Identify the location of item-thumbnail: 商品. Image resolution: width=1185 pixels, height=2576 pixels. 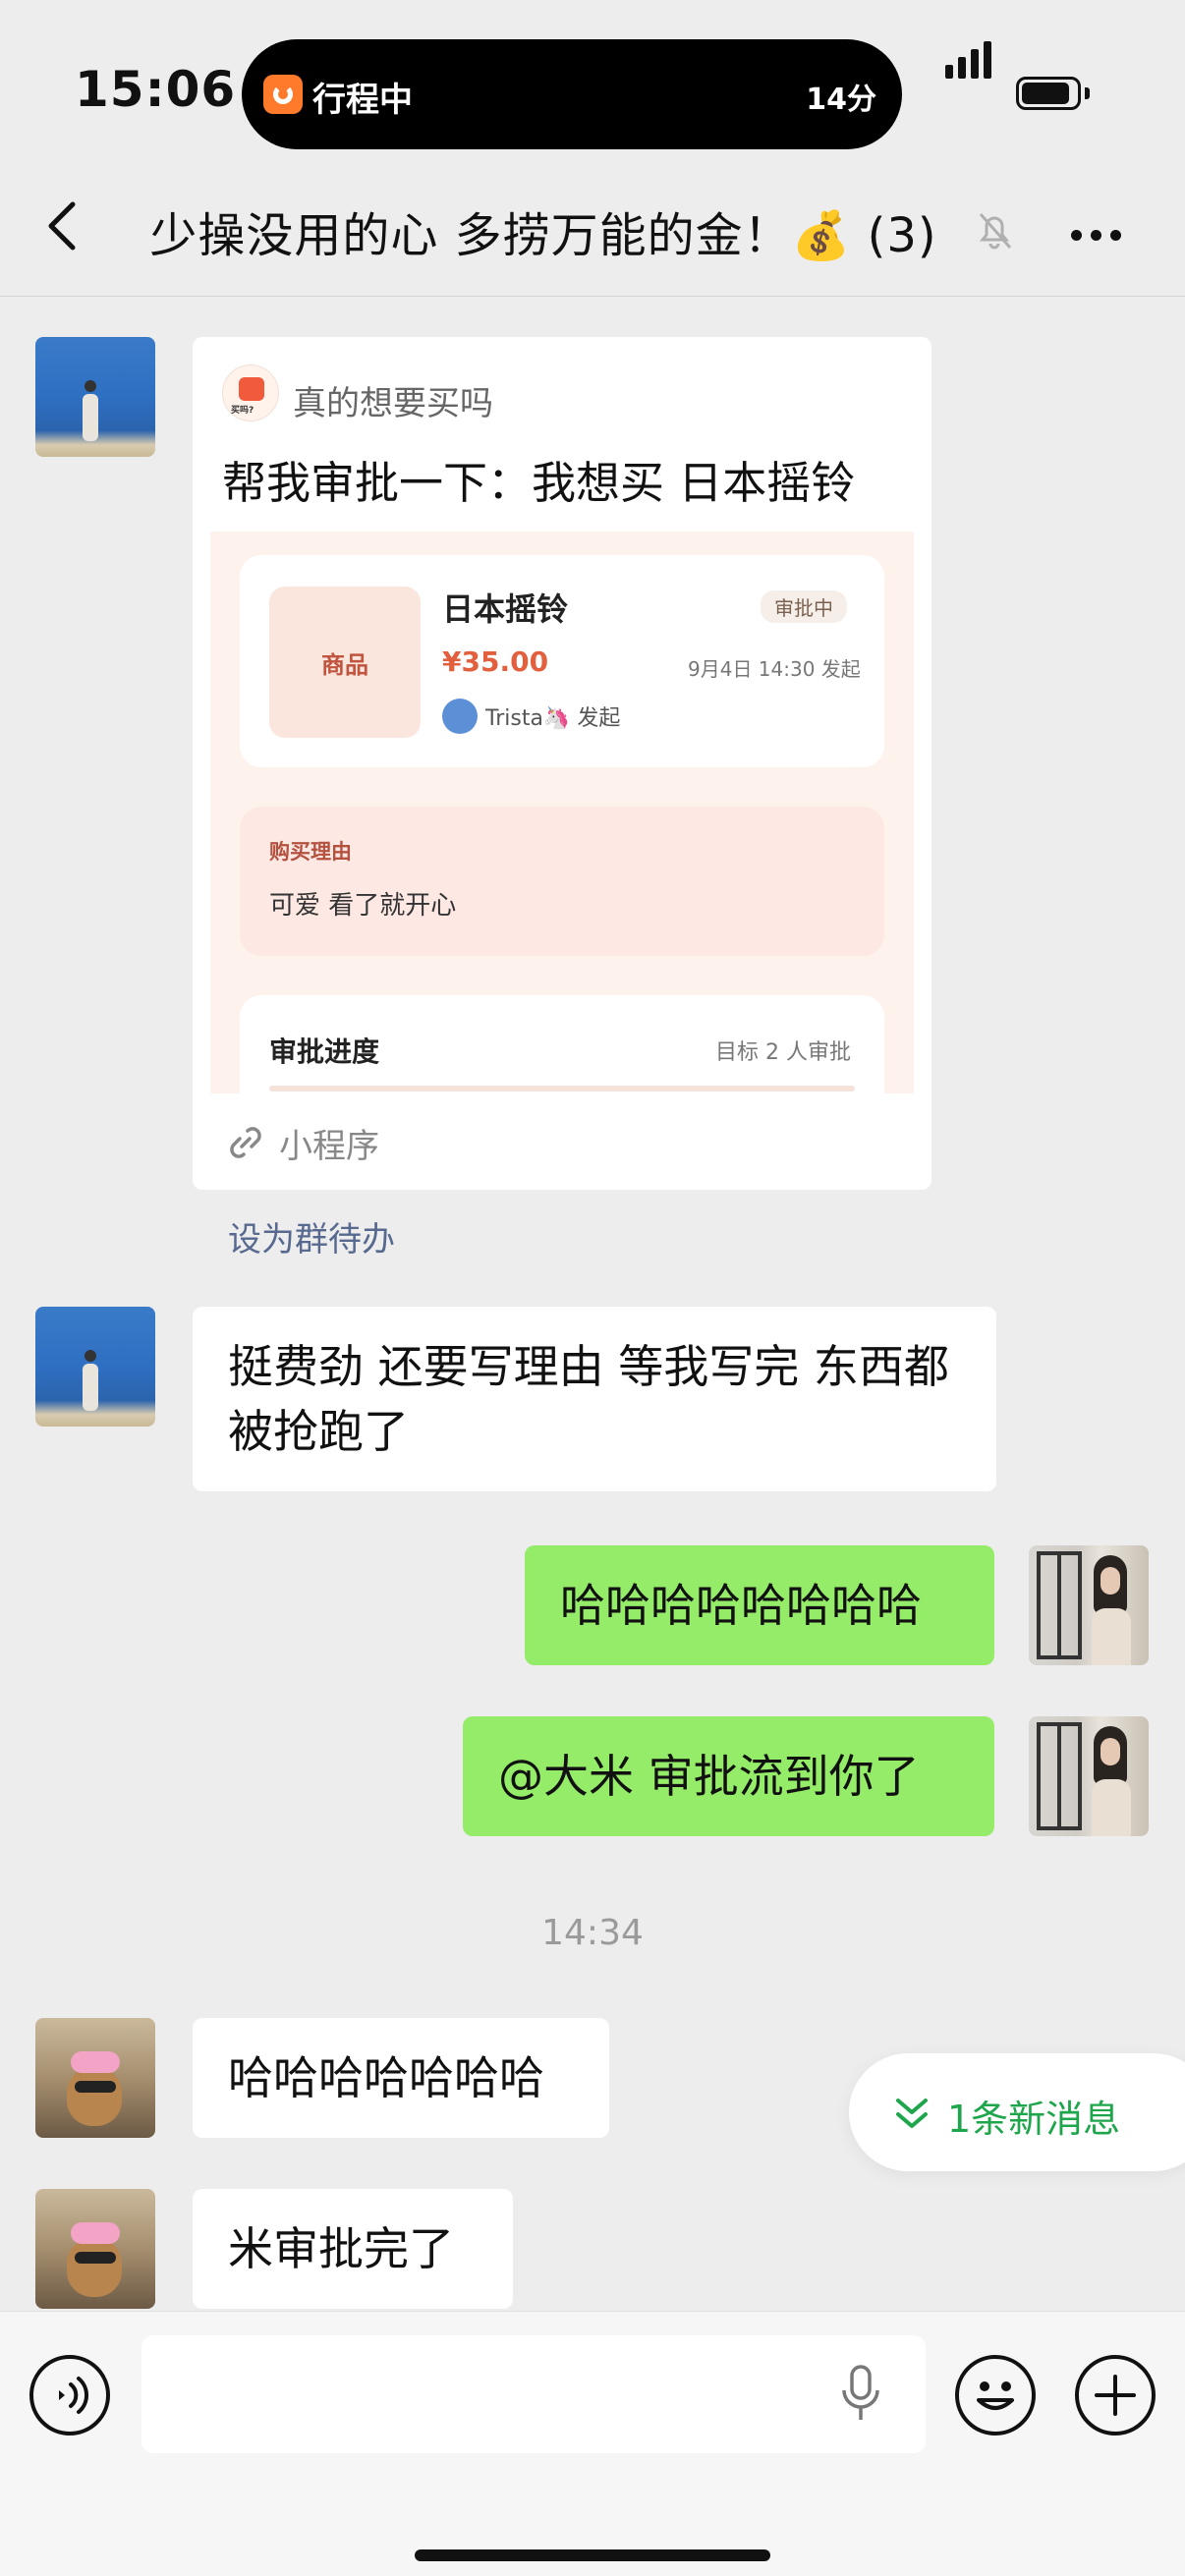
(345, 662).